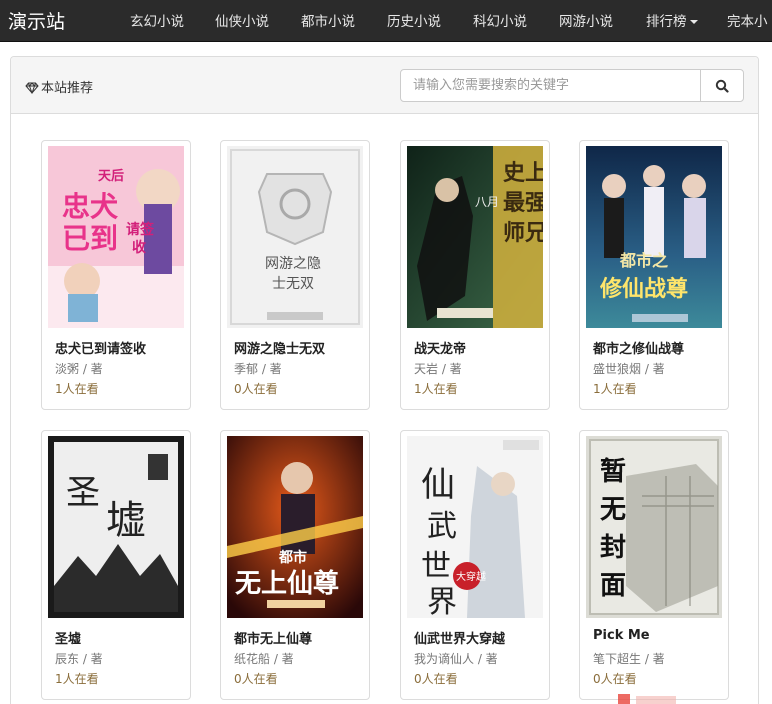 This screenshot has height=704, width=772. I want to click on svg-text: 界, so click(442, 601).